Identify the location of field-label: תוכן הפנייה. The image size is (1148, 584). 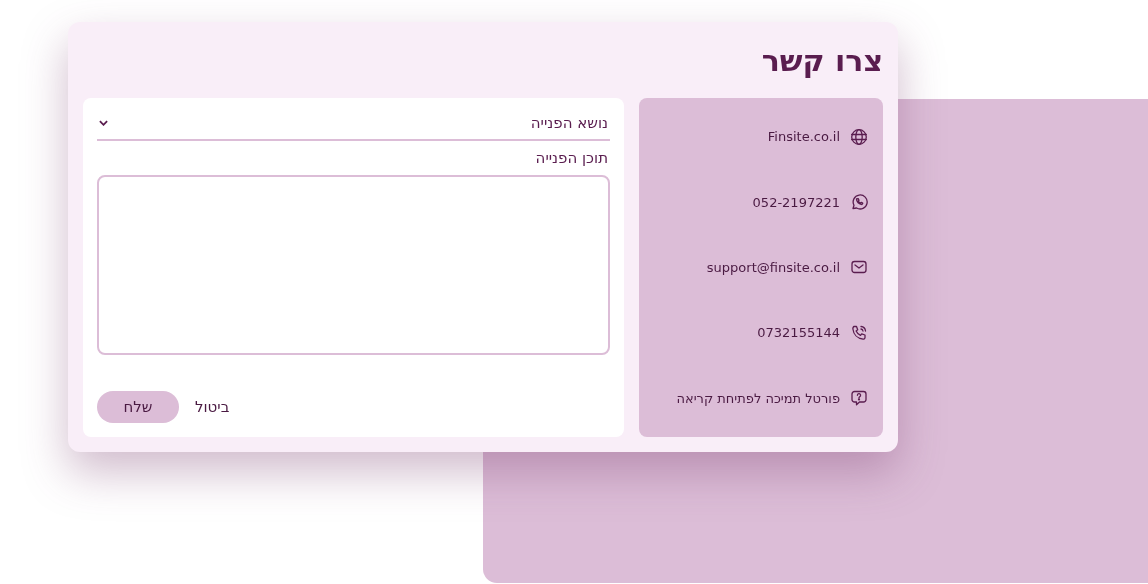
(571, 158).